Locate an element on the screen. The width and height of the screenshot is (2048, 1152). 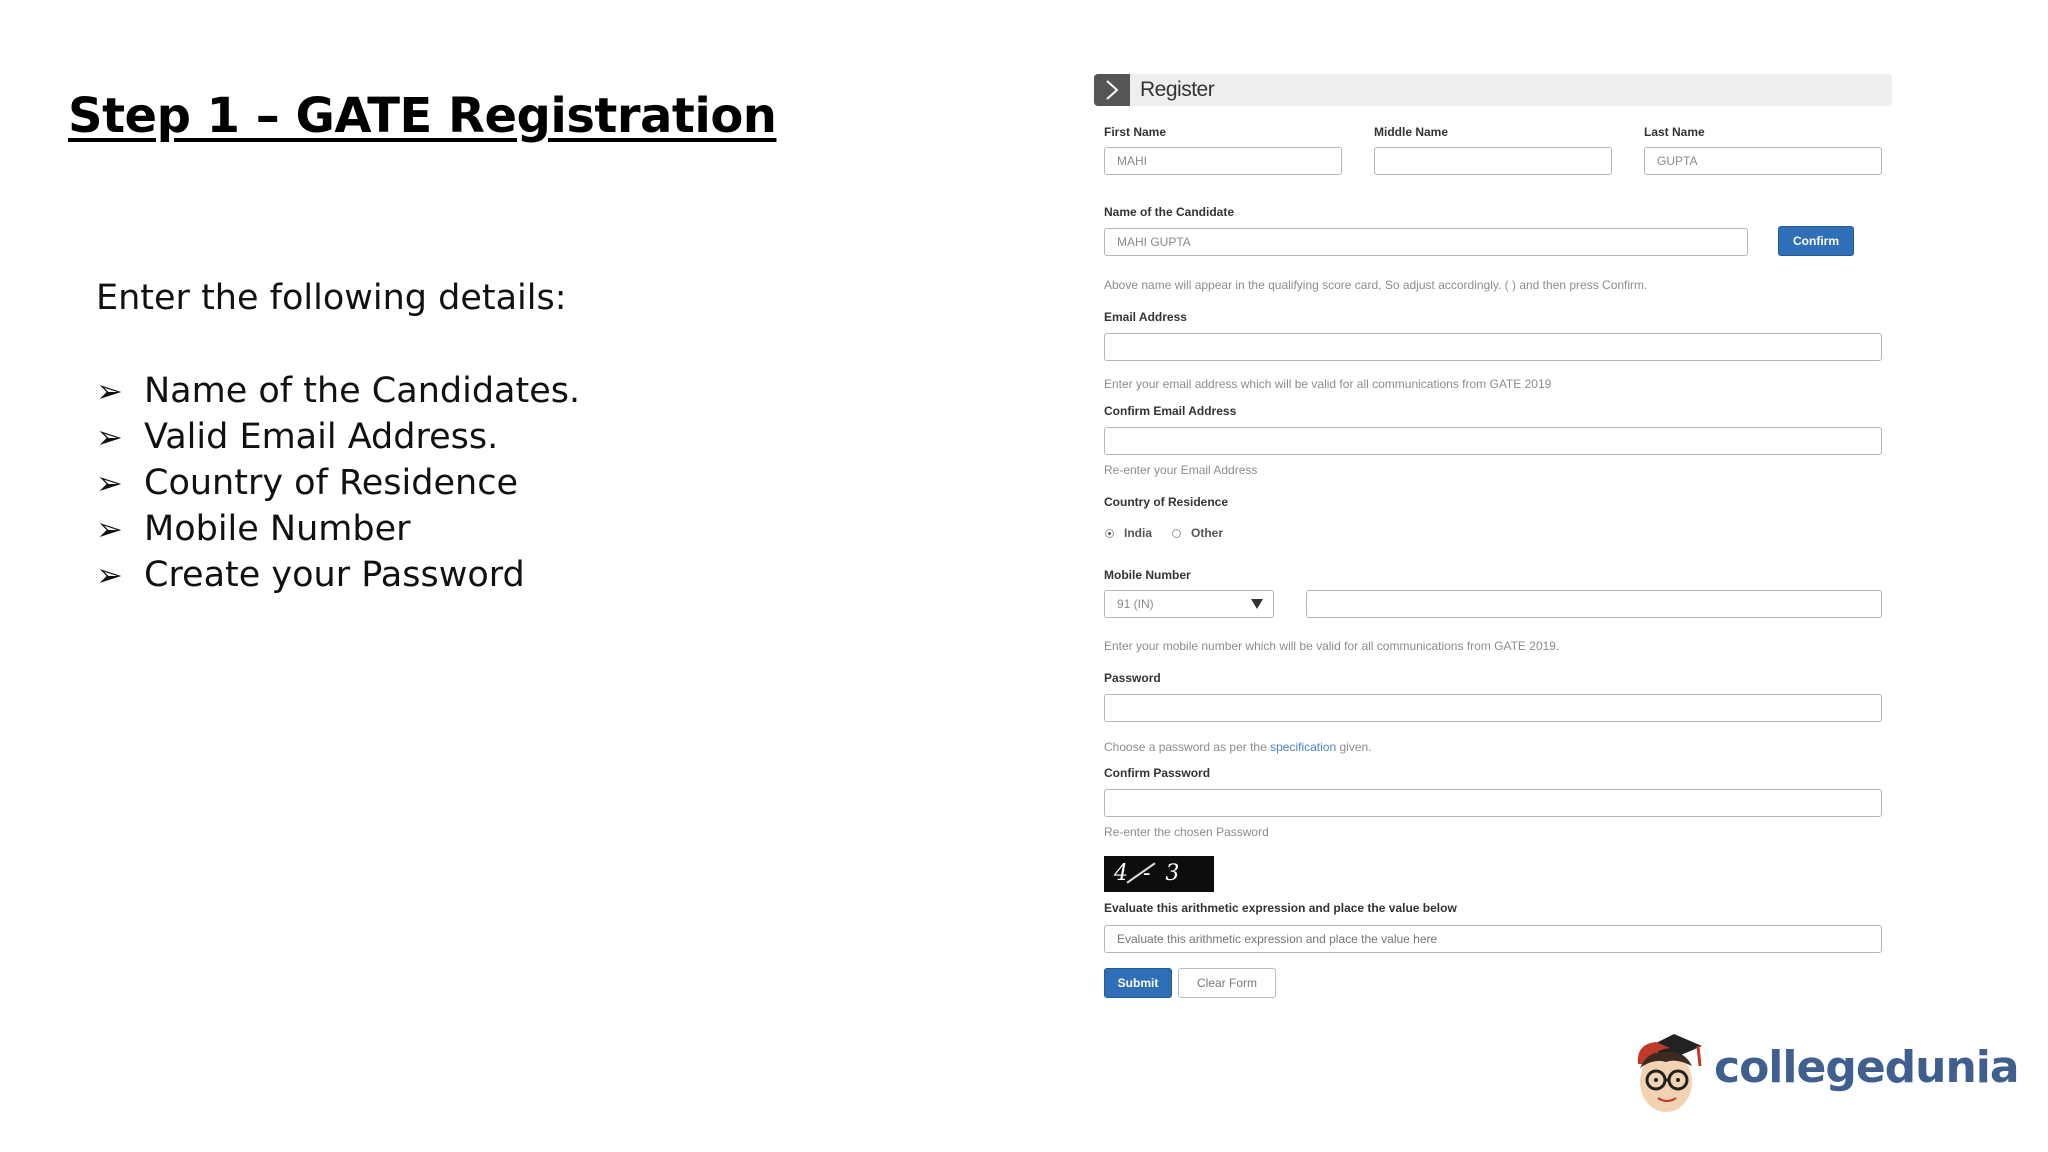
radio-india is located at coordinates (1109, 533).